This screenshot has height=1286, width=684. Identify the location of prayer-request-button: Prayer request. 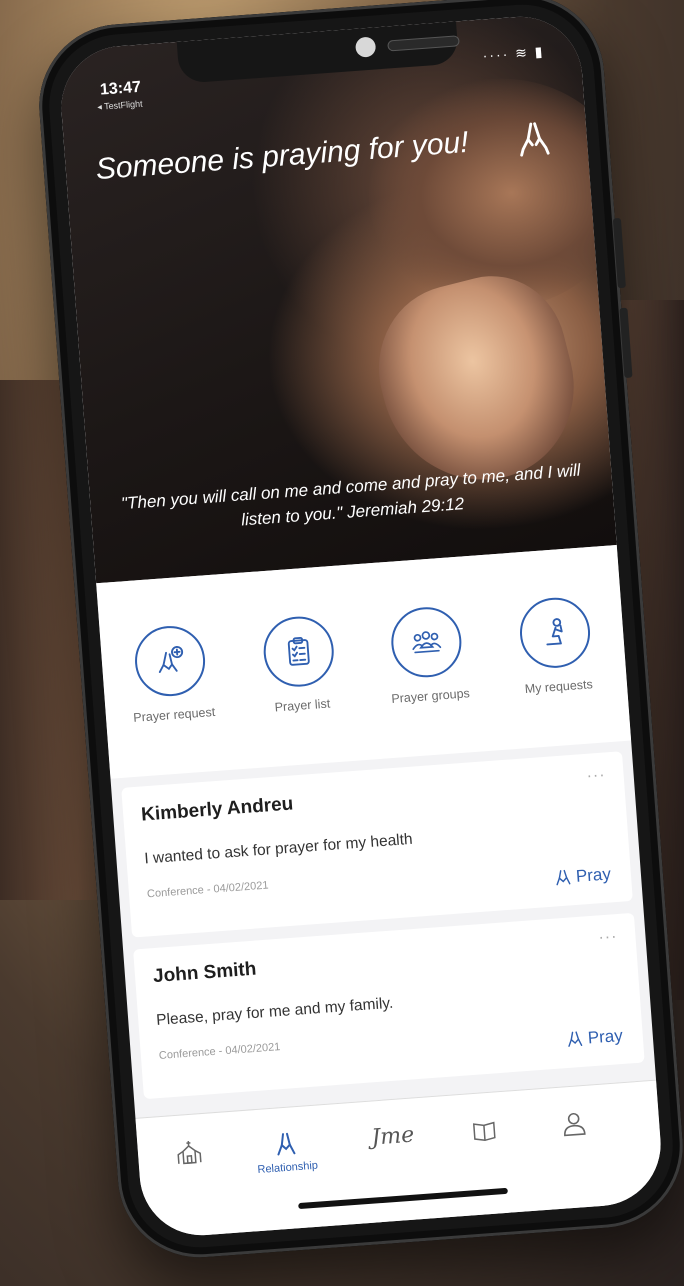
(173, 700).